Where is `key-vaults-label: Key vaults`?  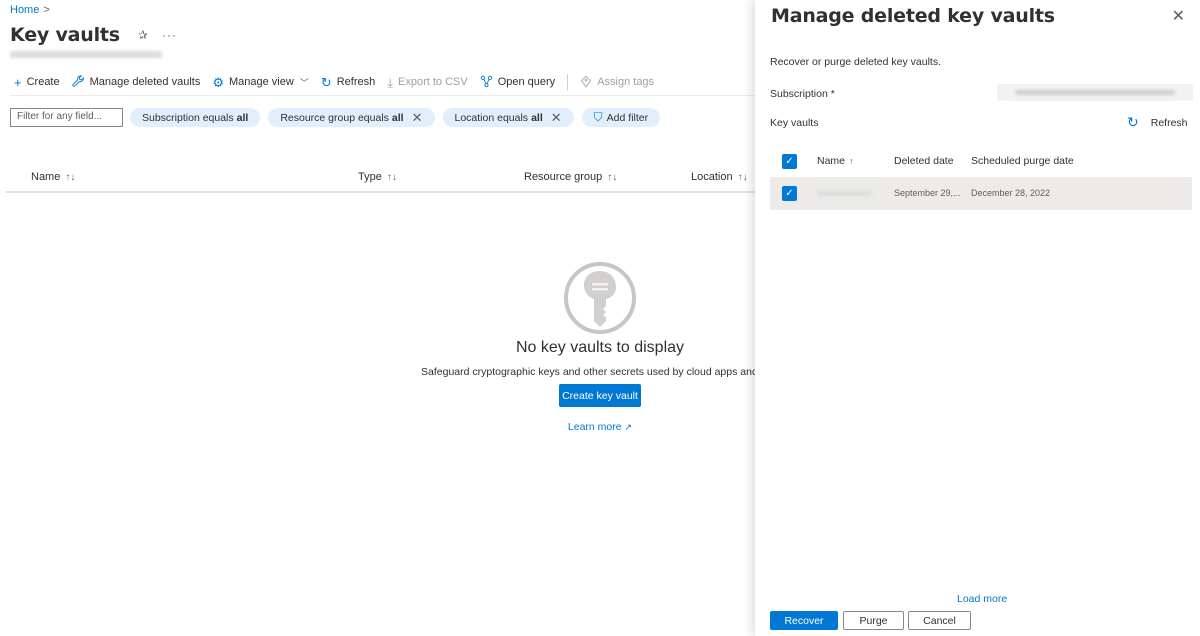 key-vaults-label: Key vaults is located at coordinates (794, 123).